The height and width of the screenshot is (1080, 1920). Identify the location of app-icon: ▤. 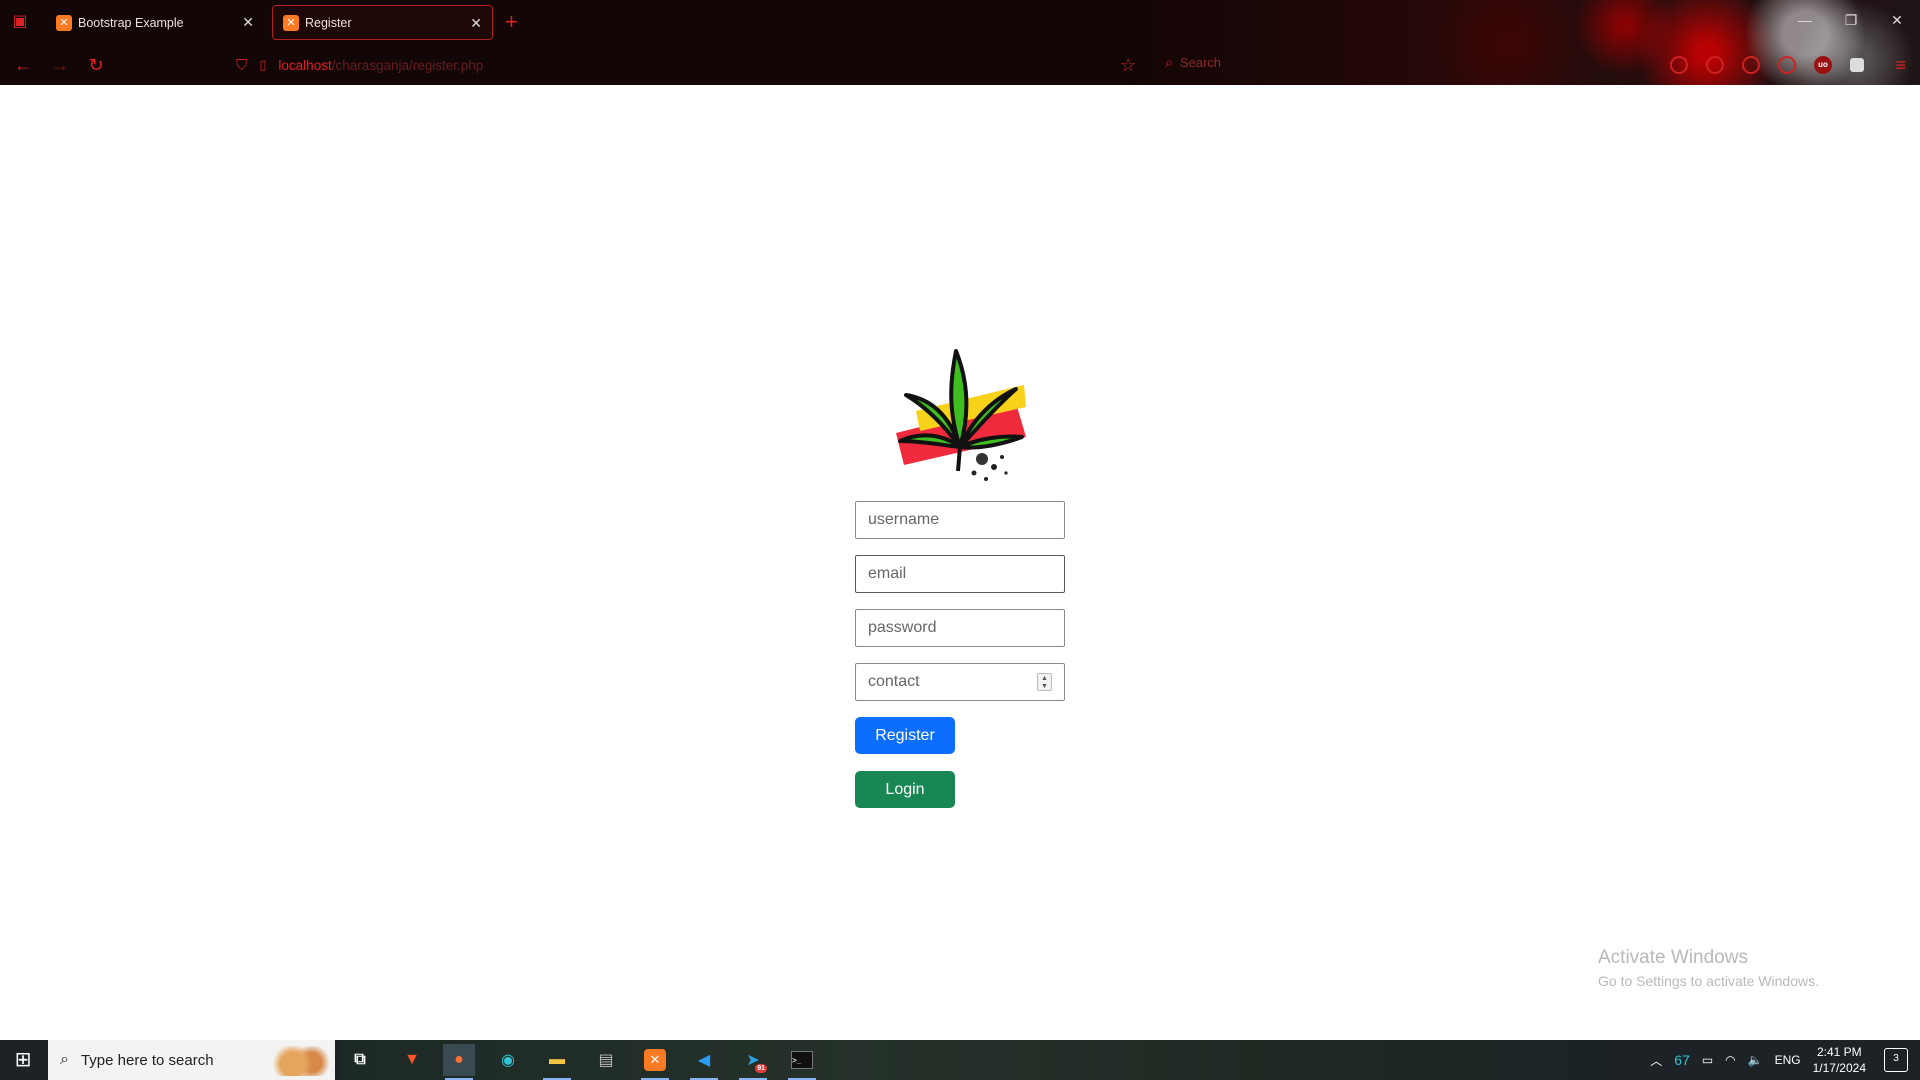
(606, 1060).